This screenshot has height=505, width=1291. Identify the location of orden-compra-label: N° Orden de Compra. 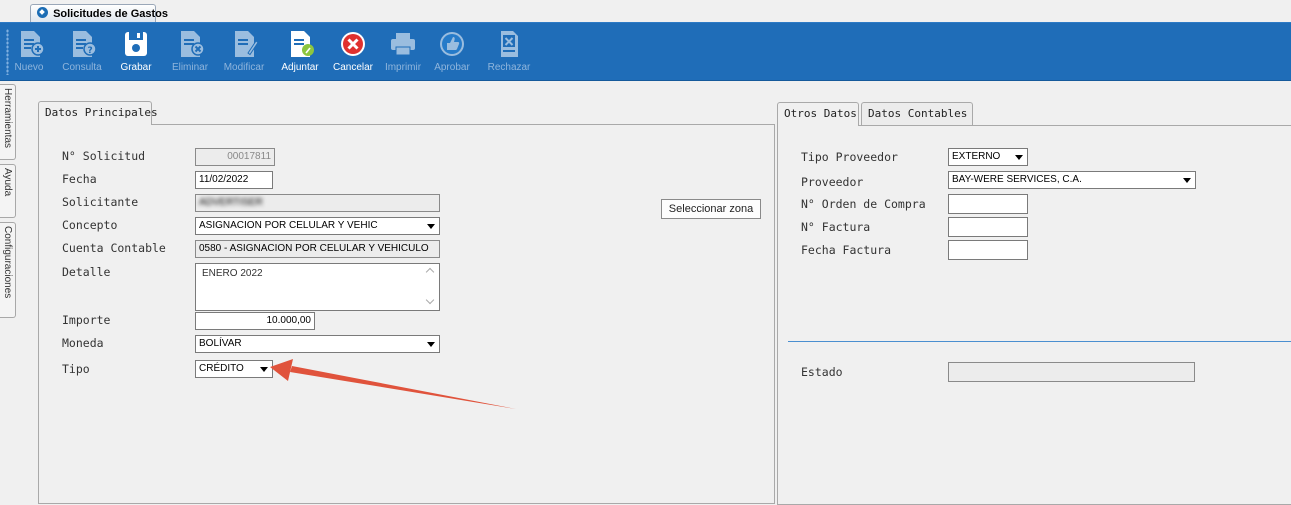
(863, 204).